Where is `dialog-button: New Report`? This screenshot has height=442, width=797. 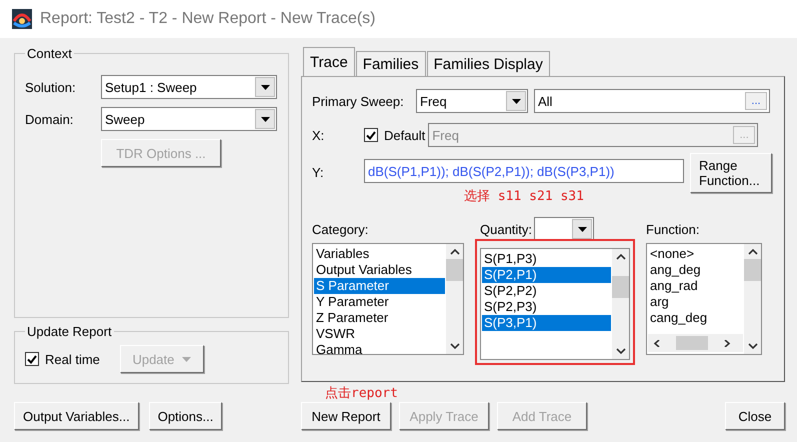
dialog-button: New Report is located at coordinates (346, 416).